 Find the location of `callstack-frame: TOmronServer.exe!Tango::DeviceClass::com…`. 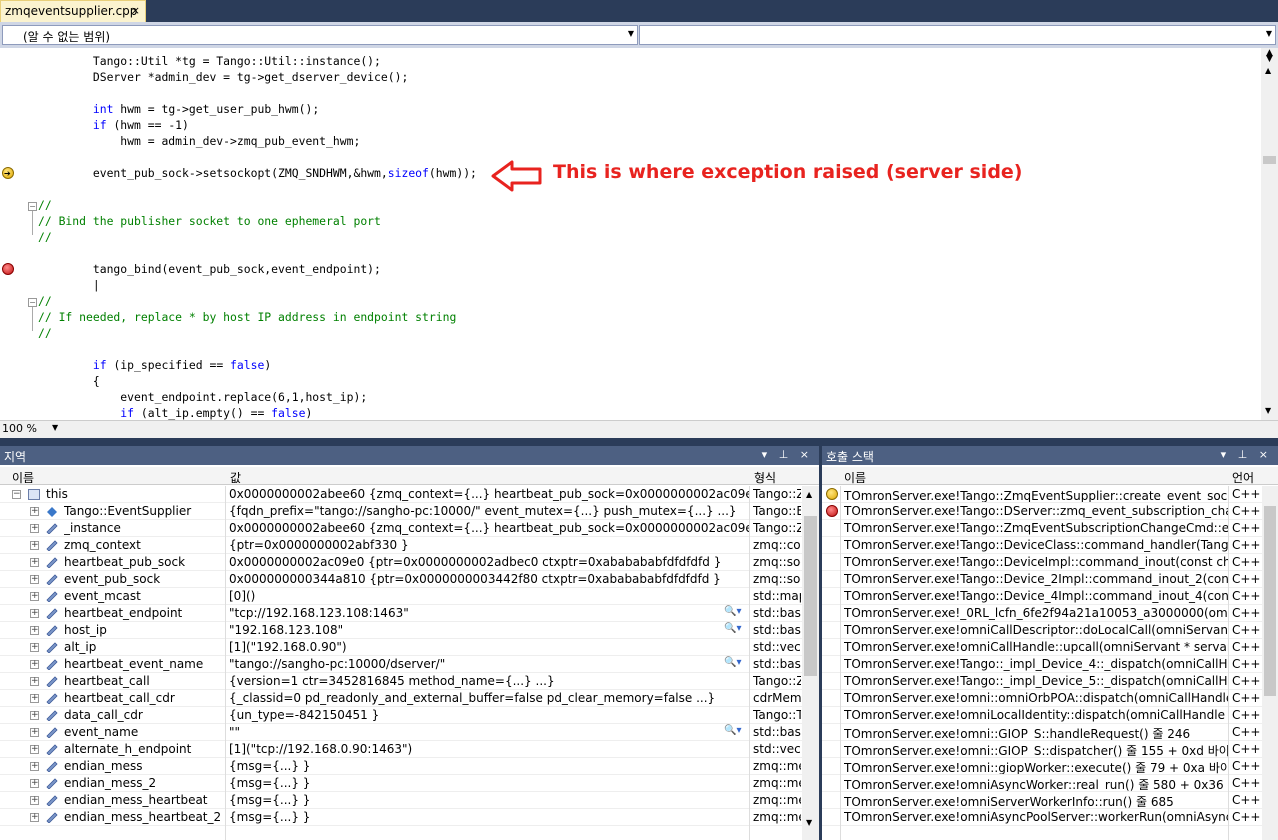

callstack-frame: TOmronServer.exe!Tango::DeviceClass::com… is located at coordinates (1042, 545).